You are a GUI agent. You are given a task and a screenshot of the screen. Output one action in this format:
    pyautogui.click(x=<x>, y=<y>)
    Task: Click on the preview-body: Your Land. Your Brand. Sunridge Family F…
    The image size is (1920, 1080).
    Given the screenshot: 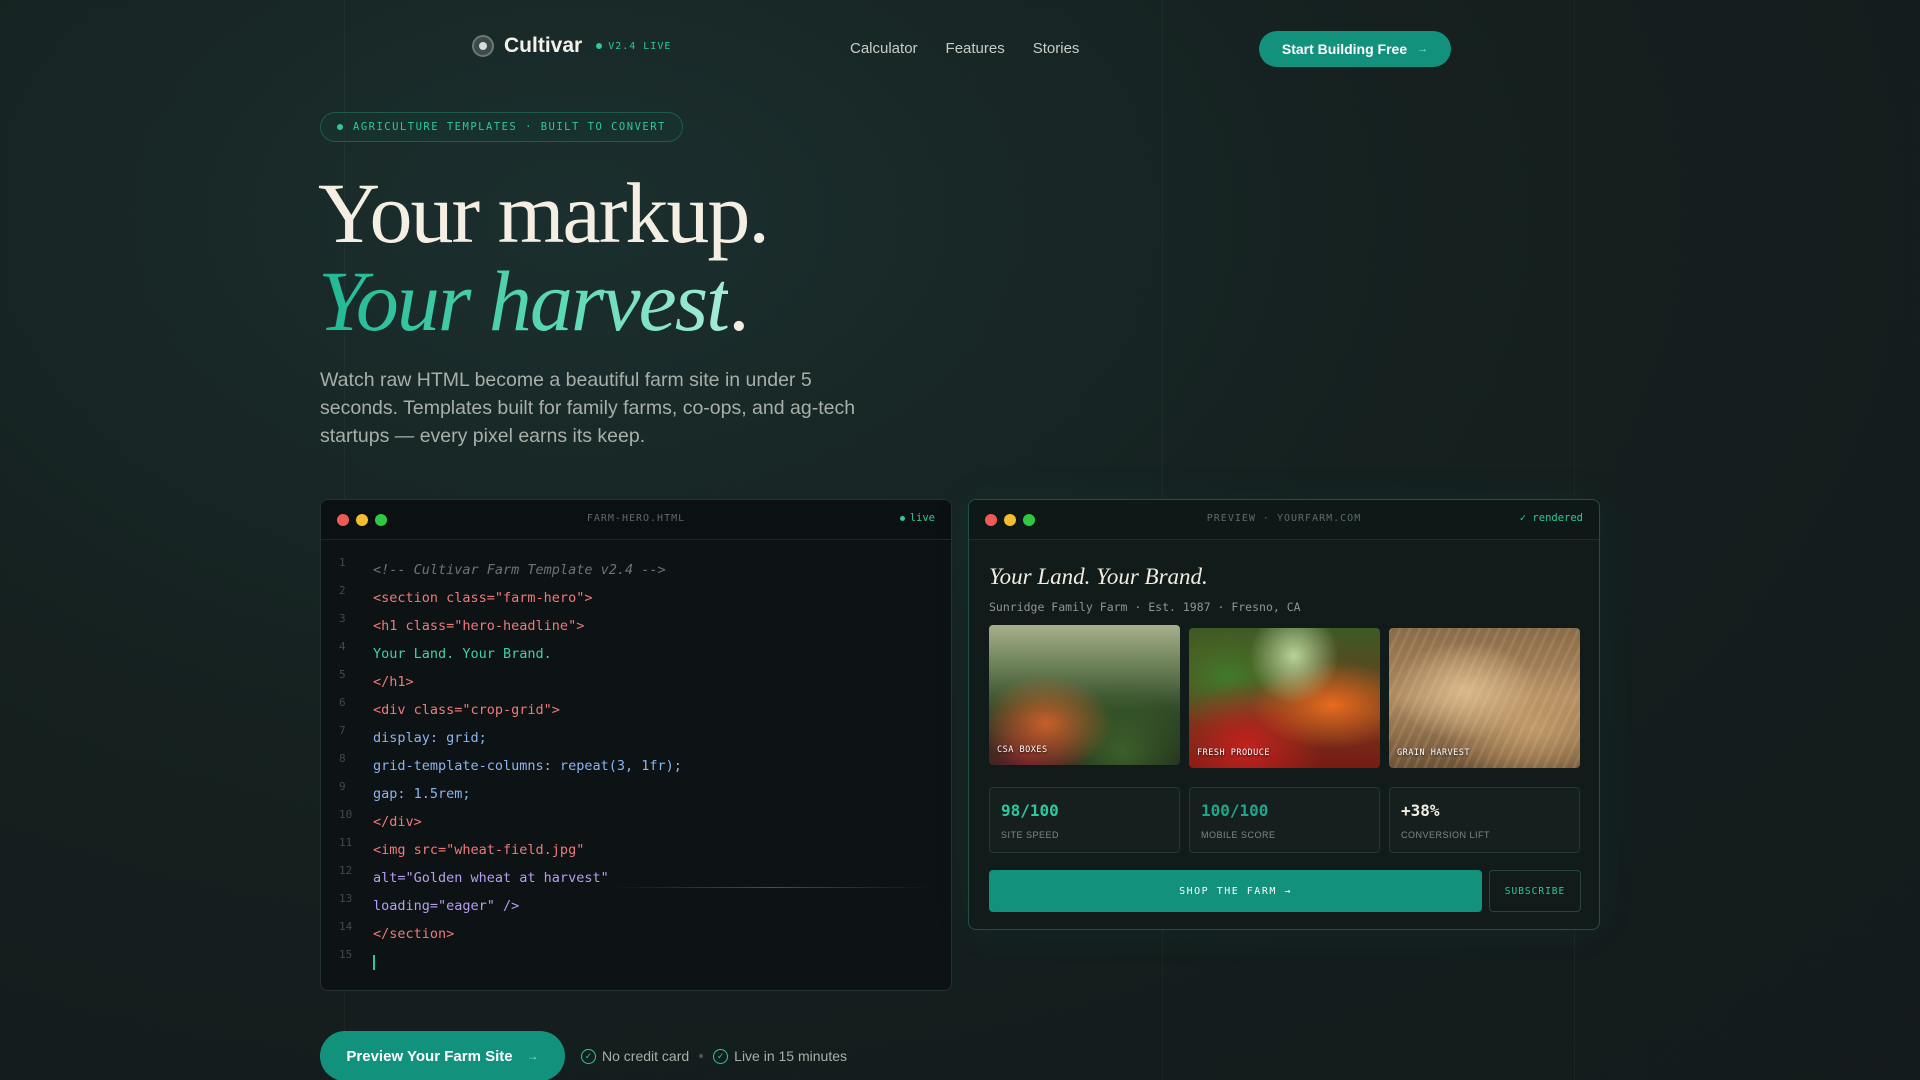 What is the action you would take?
    pyautogui.click(x=1285, y=738)
    